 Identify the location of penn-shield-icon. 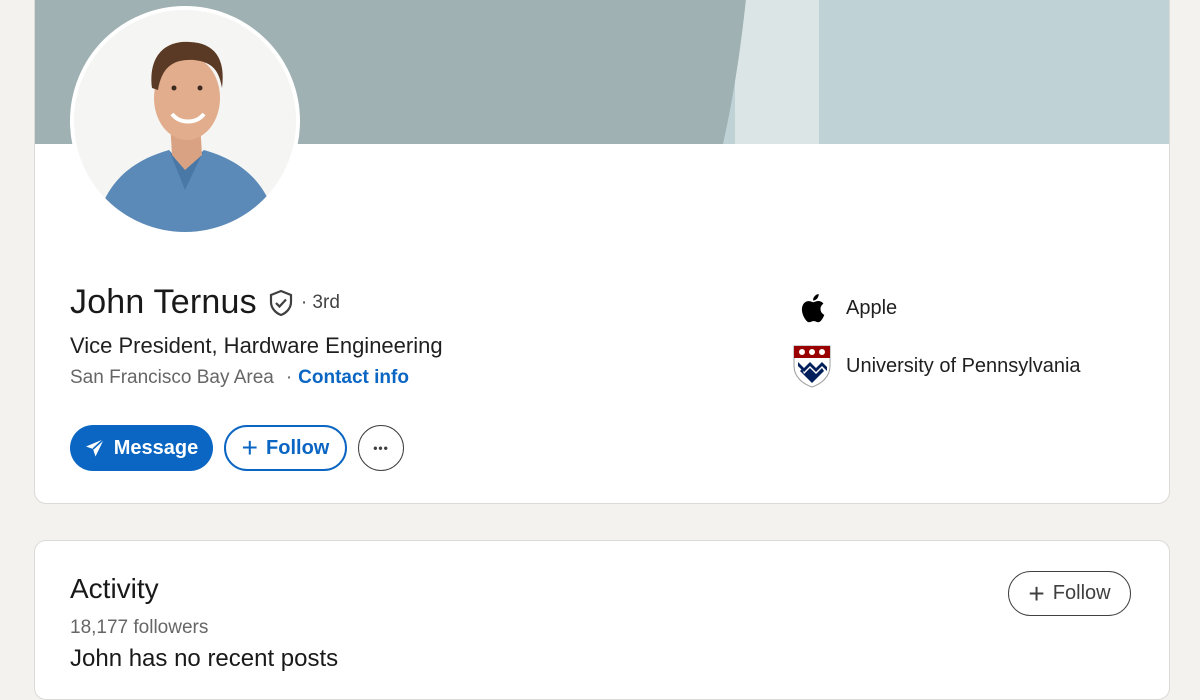
(812, 366).